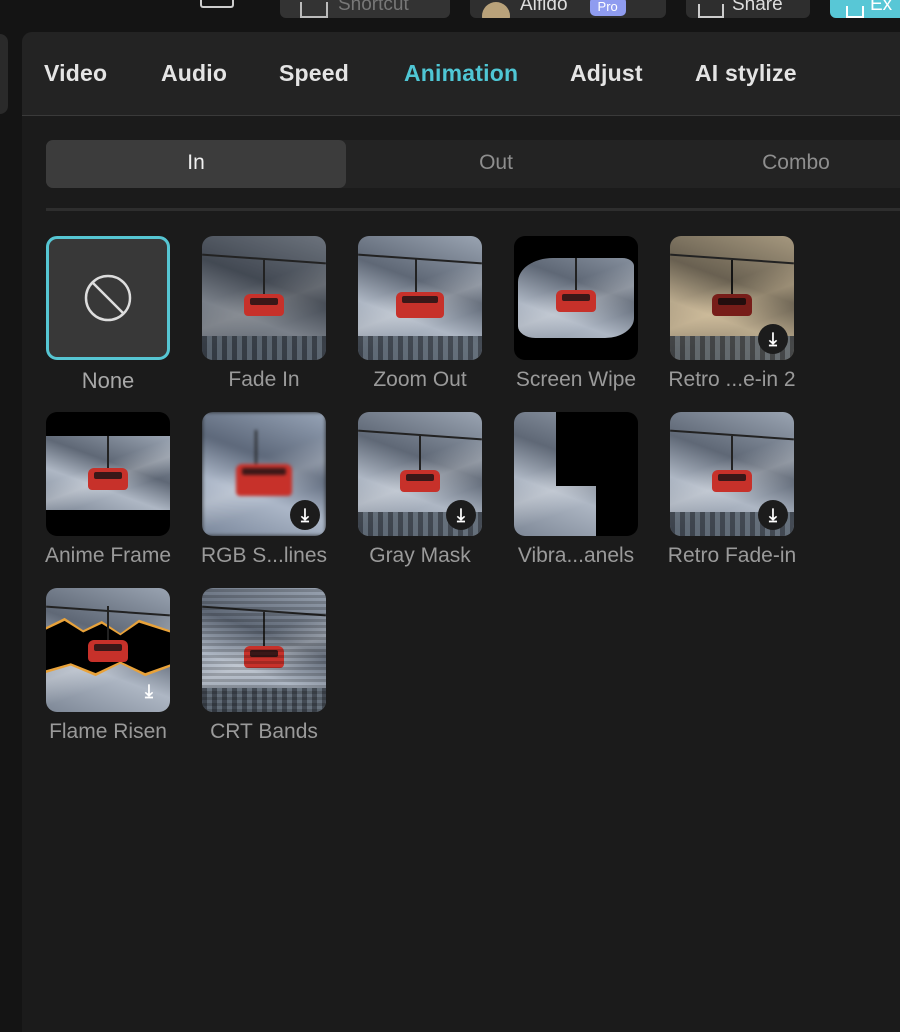  I want to click on tab-animation: Animation, so click(461, 73).